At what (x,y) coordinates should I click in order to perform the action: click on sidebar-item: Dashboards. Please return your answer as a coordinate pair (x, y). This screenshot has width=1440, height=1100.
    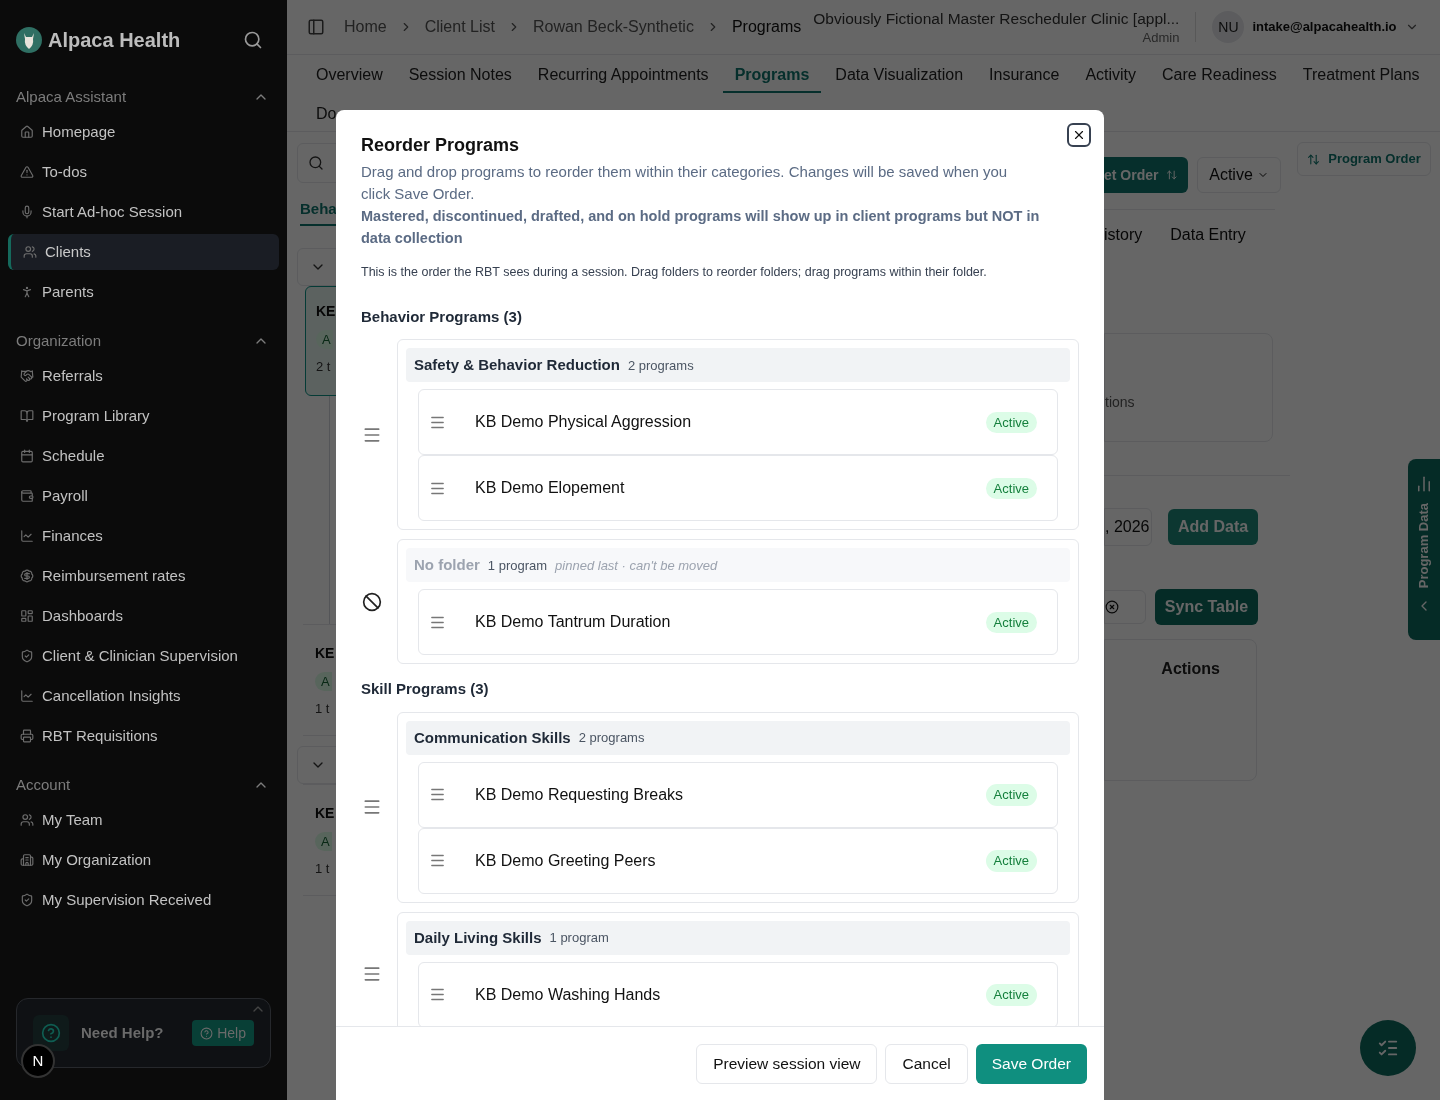
    Looking at the image, I should click on (143, 616).